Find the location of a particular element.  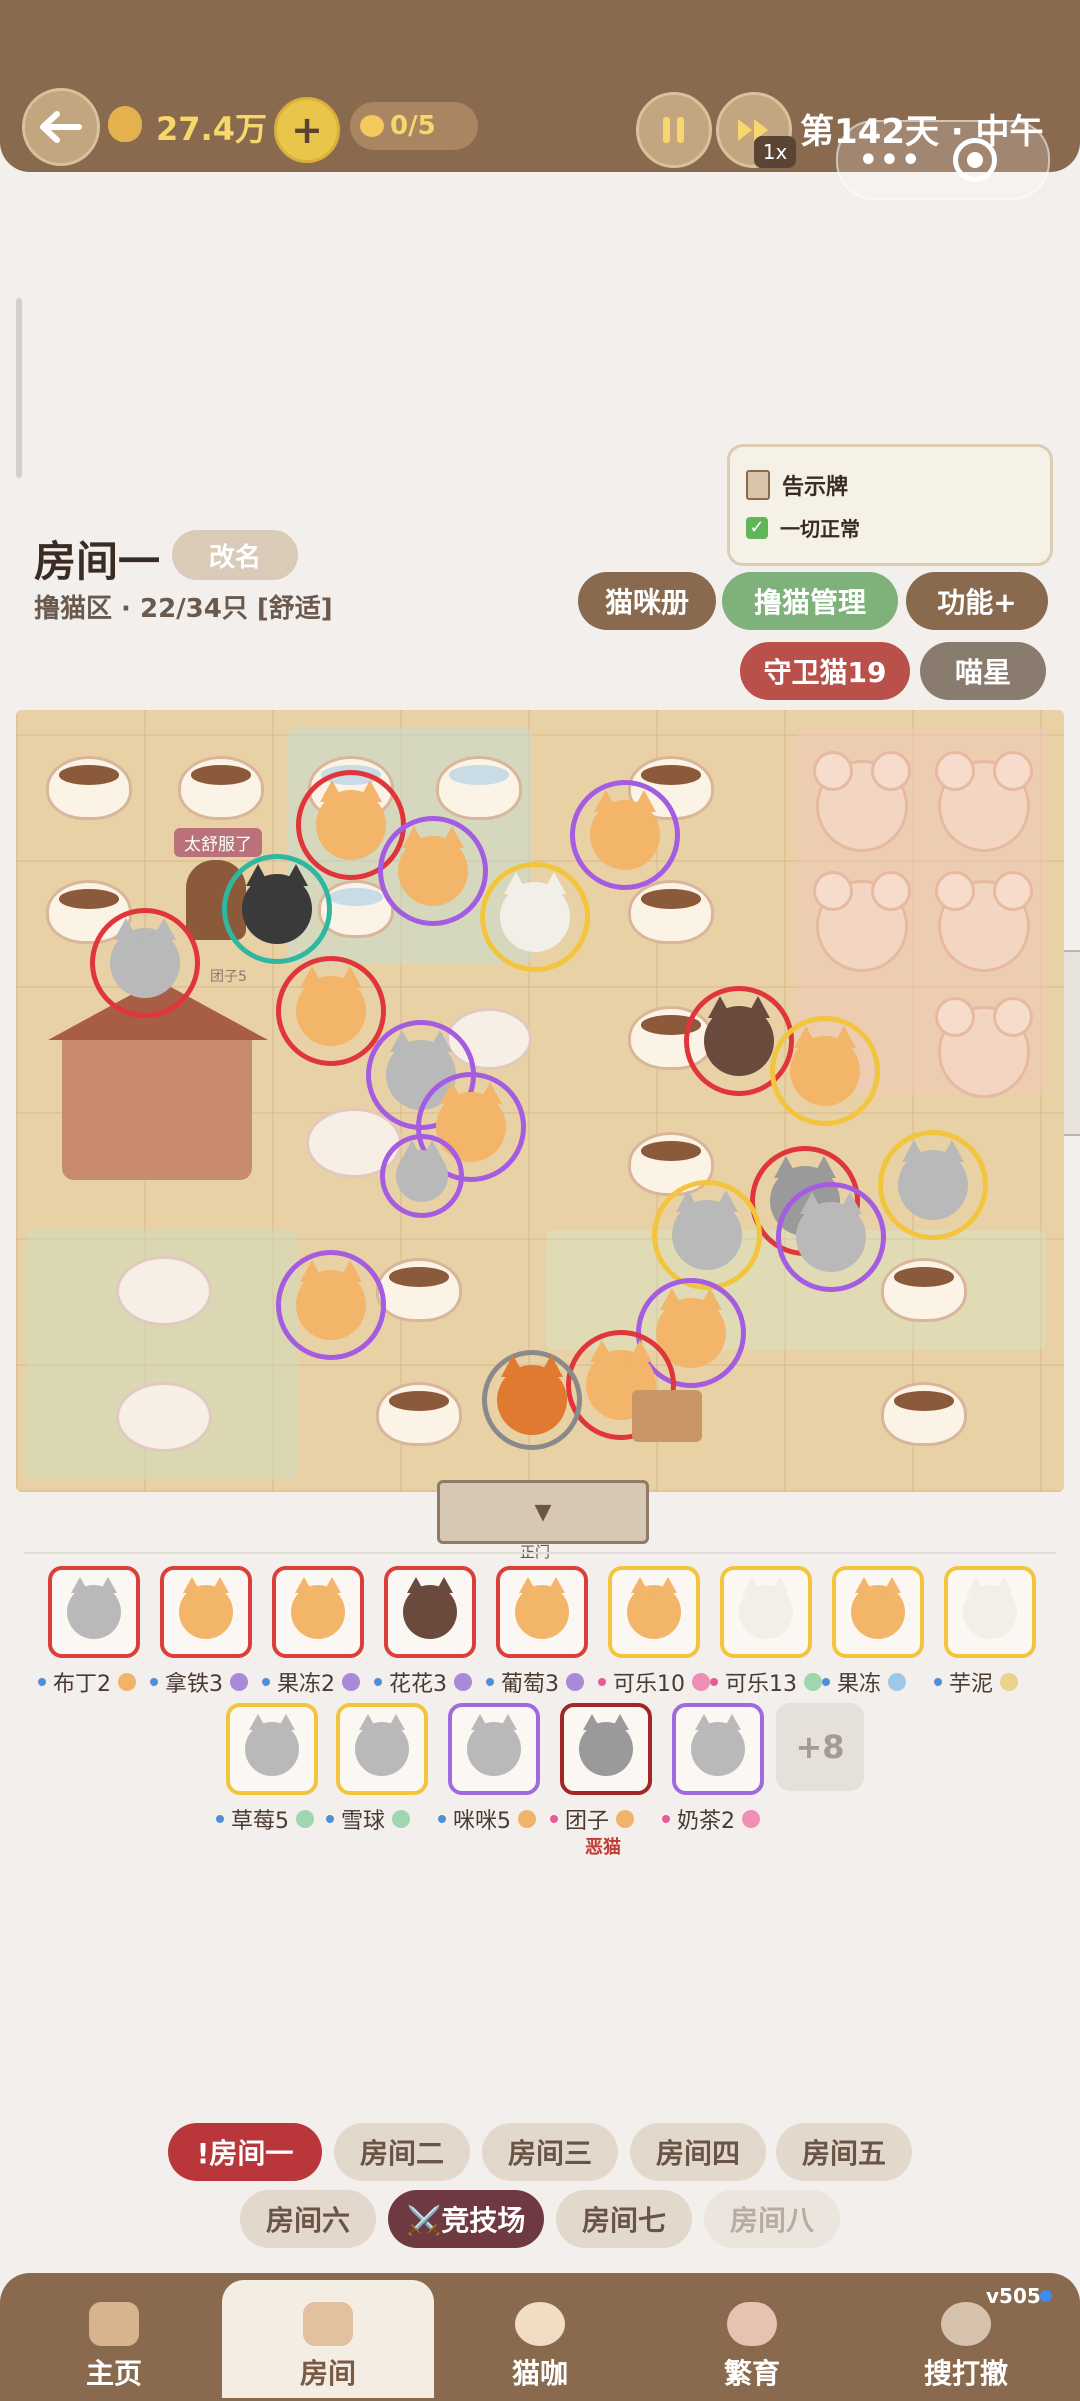

magnifier-icon is located at coordinates (966, 2324).